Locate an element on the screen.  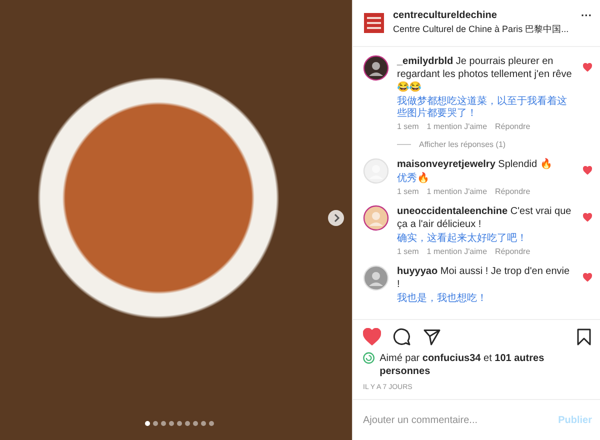
logo-icon is located at coordinates (374, 23).